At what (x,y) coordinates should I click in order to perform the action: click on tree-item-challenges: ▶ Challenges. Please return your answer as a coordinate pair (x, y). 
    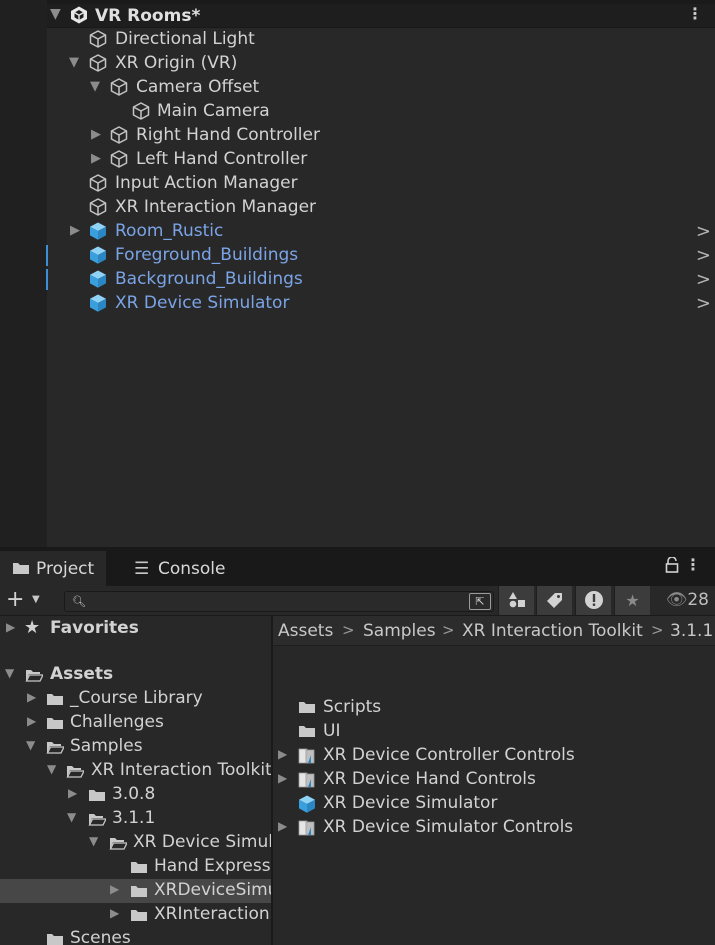
    Looking at the image, I should click on (135, 723).